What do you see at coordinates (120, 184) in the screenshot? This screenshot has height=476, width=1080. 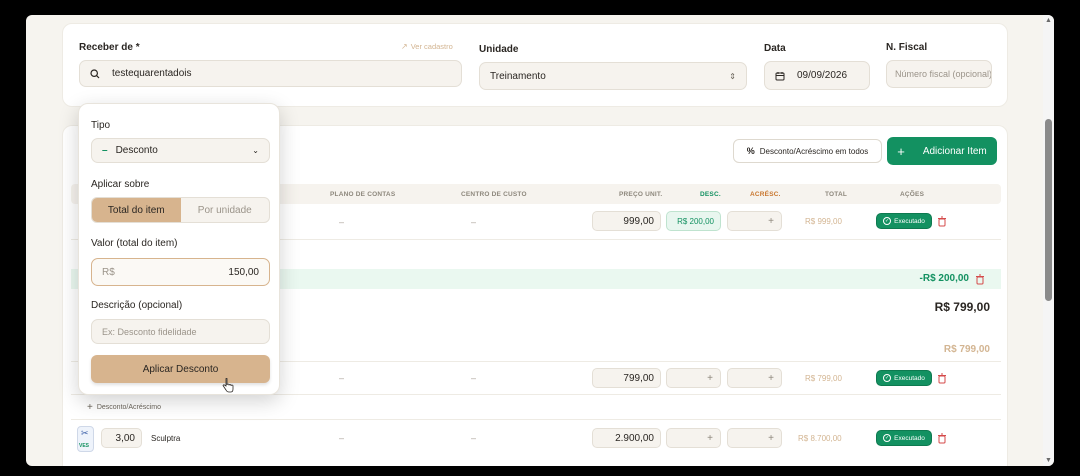 I see `aplicar-label: Aplicar sobre` at bounding box center [120, 184].